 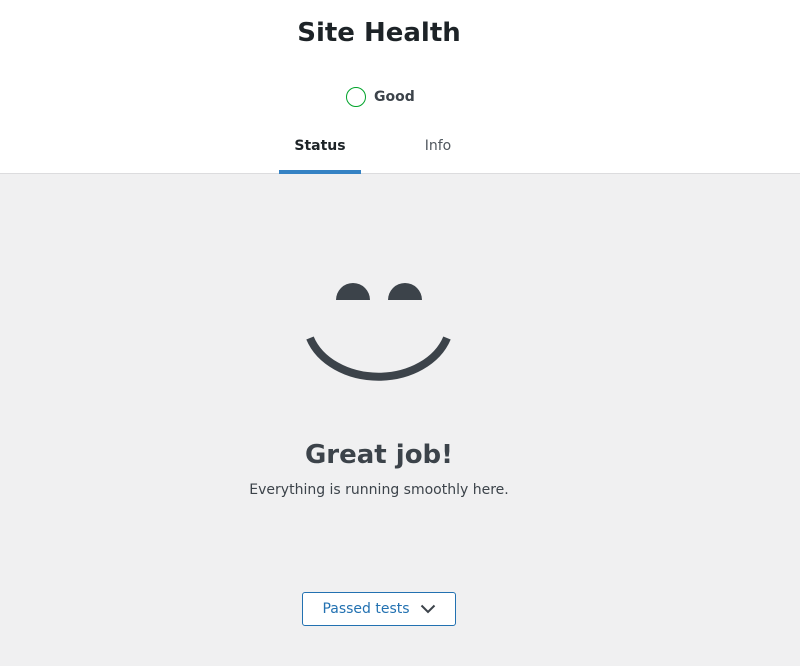 What do you see at coordinates (366, 609) in the screenshot?
I see `passed-tests-label: Passed tests` at bounding box center [366, 609].